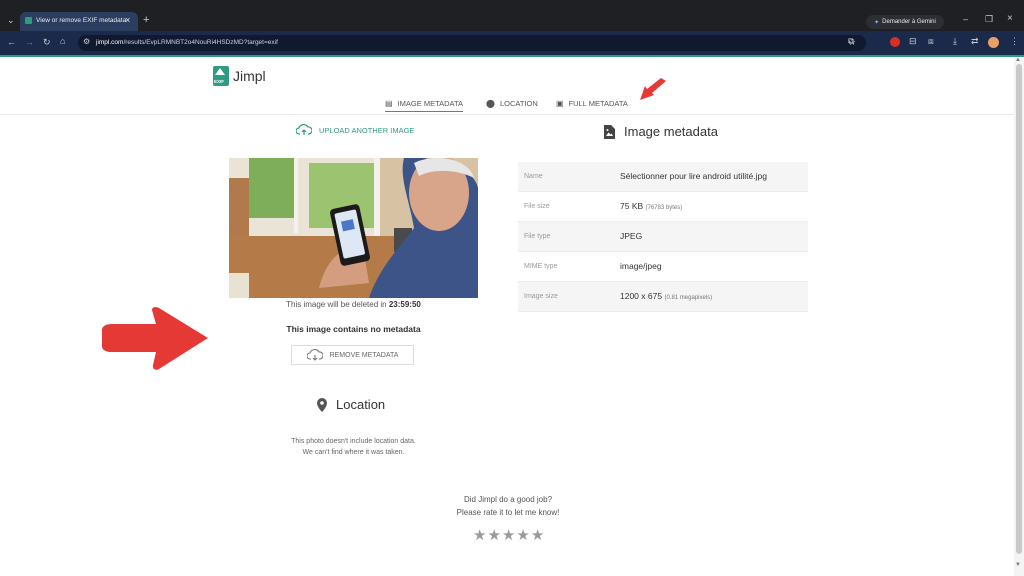  What do you see at coordinates (518, 103) in the screenshot?
I see `tab-label: LOCATION` at bounding box center [518, 103].